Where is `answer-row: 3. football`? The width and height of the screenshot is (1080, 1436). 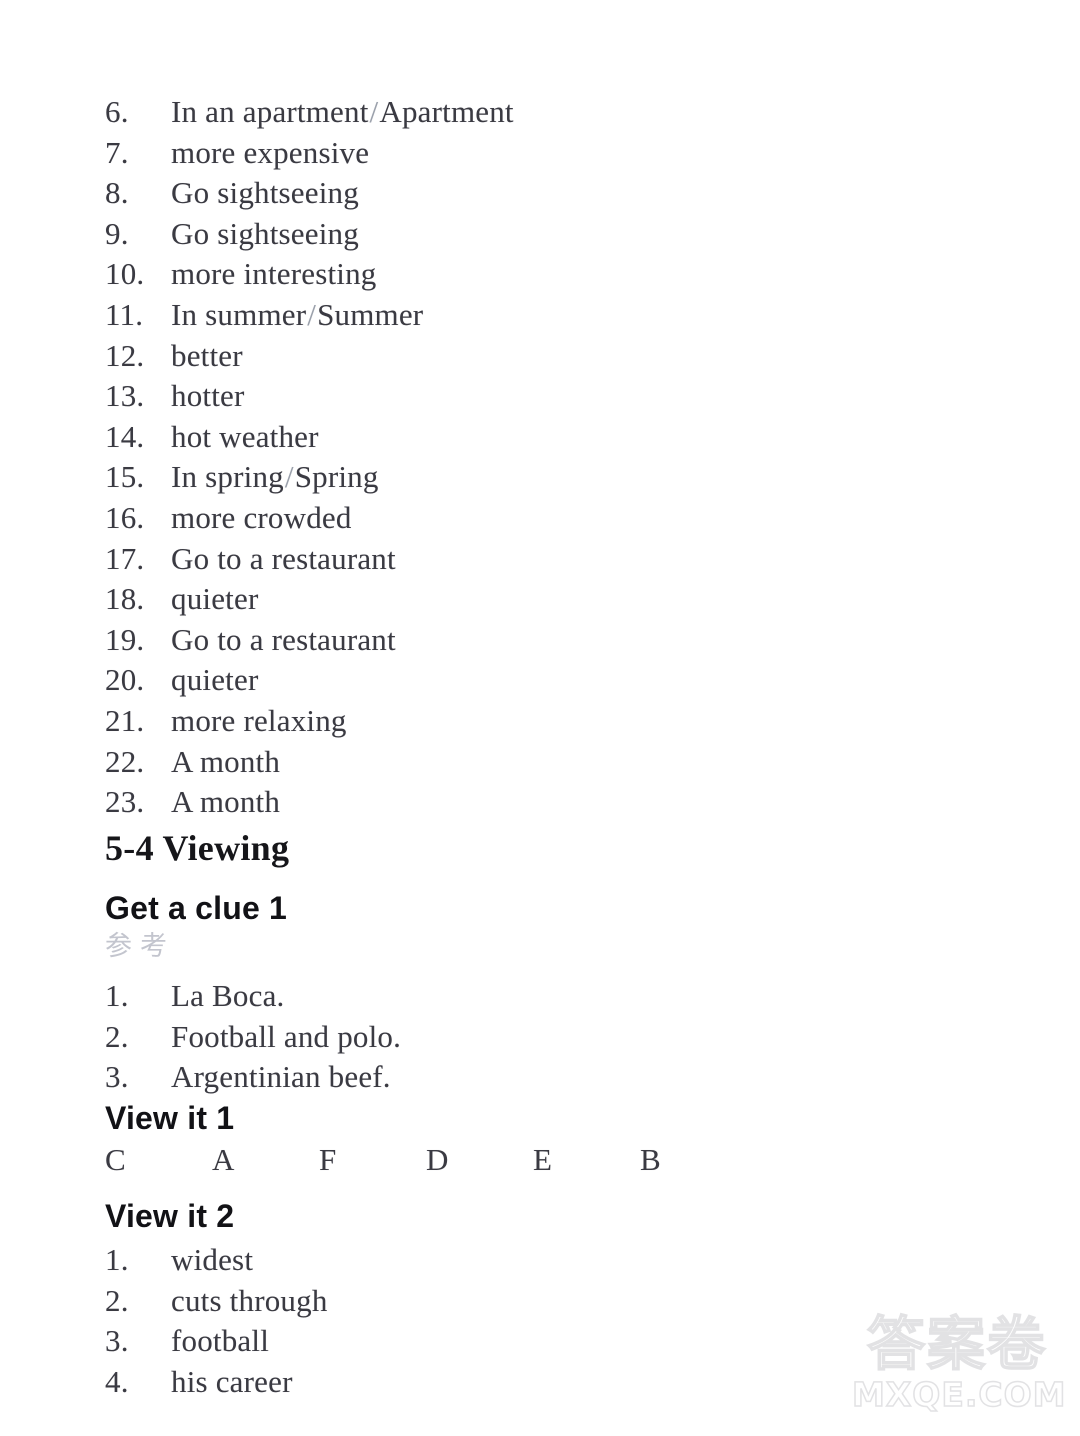
answer-row: 3. football is located at coordinates (485, 1341).